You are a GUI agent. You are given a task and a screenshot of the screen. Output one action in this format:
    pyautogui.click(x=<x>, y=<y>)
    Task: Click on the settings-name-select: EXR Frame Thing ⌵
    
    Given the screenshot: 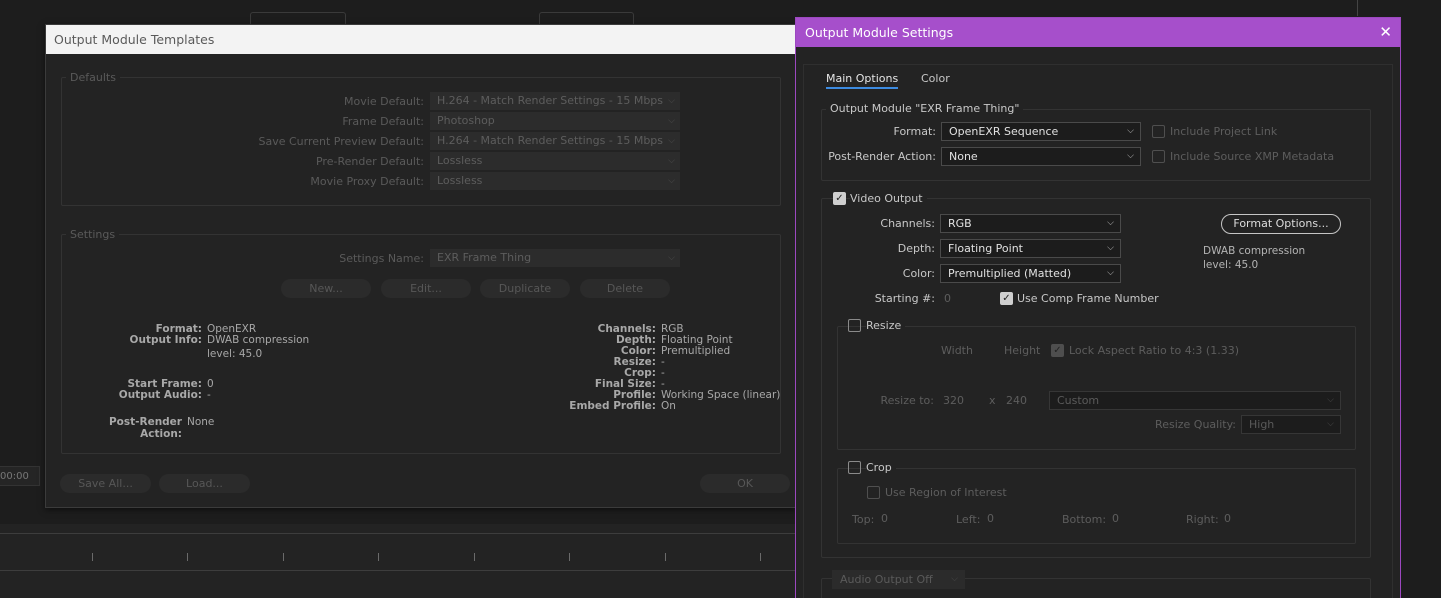 What is the action you would take?
    pyautogui.click(x=555, y=258)
    